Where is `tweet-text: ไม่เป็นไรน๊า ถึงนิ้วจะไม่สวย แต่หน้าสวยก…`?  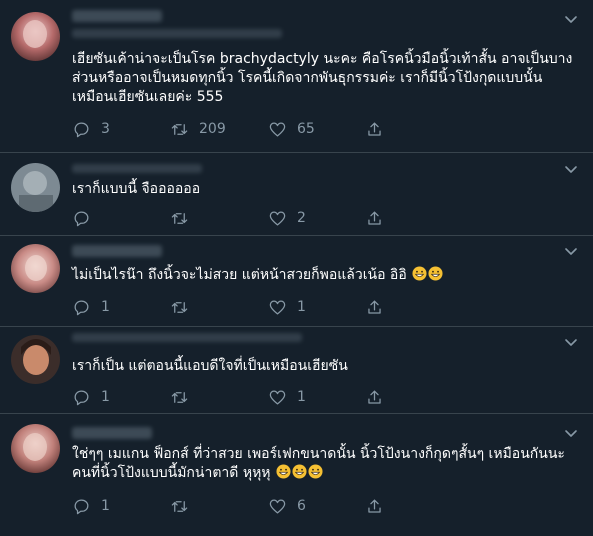
tweet-text: ไม่เป็นไรน๊า ถึงนิ้วจะไม่สวย แต่หน้าสวยก… is located at coordinates (317, 275).